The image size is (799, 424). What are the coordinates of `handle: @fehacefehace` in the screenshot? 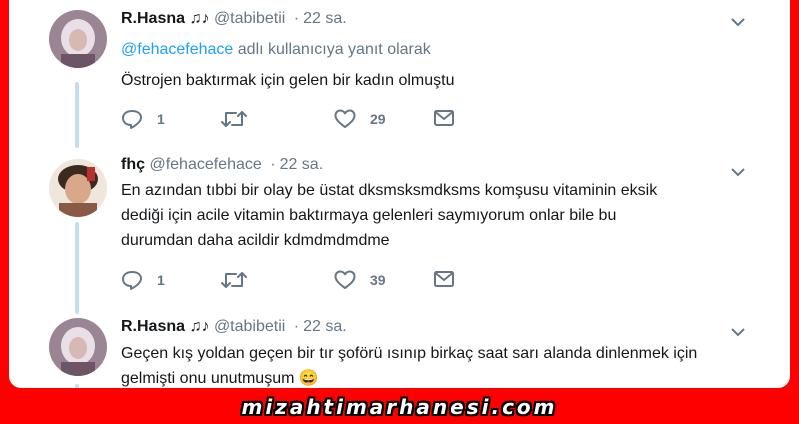 It's located at (205, 164).